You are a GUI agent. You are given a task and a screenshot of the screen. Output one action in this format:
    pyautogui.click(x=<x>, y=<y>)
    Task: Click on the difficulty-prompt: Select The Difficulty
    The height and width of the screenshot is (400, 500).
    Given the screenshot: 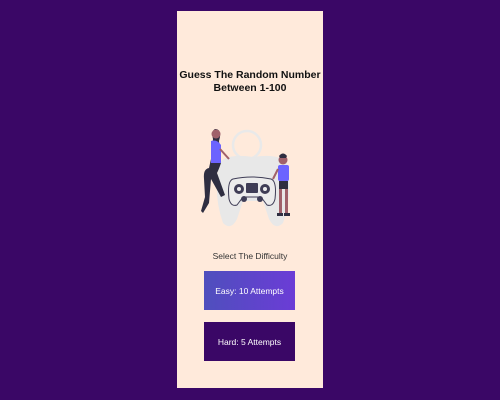 What is the action you would take?
    pyautogui.click(x=250, y=256)
    